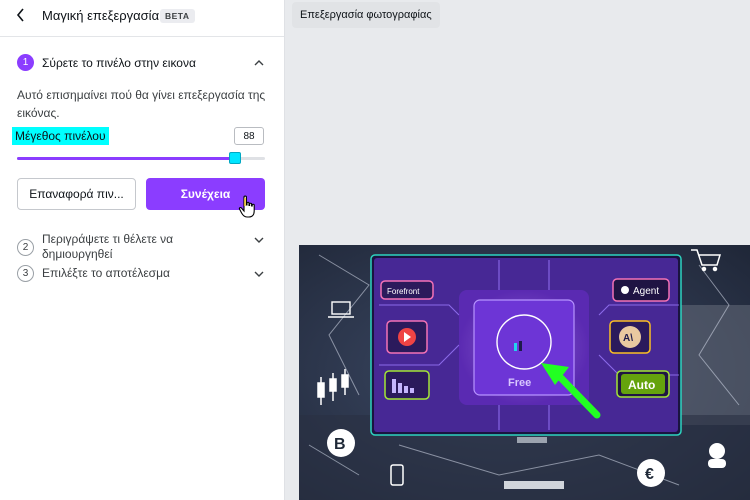  I want to click on step-2-label-line2: δημιουργηθεί, so click(77, 254).